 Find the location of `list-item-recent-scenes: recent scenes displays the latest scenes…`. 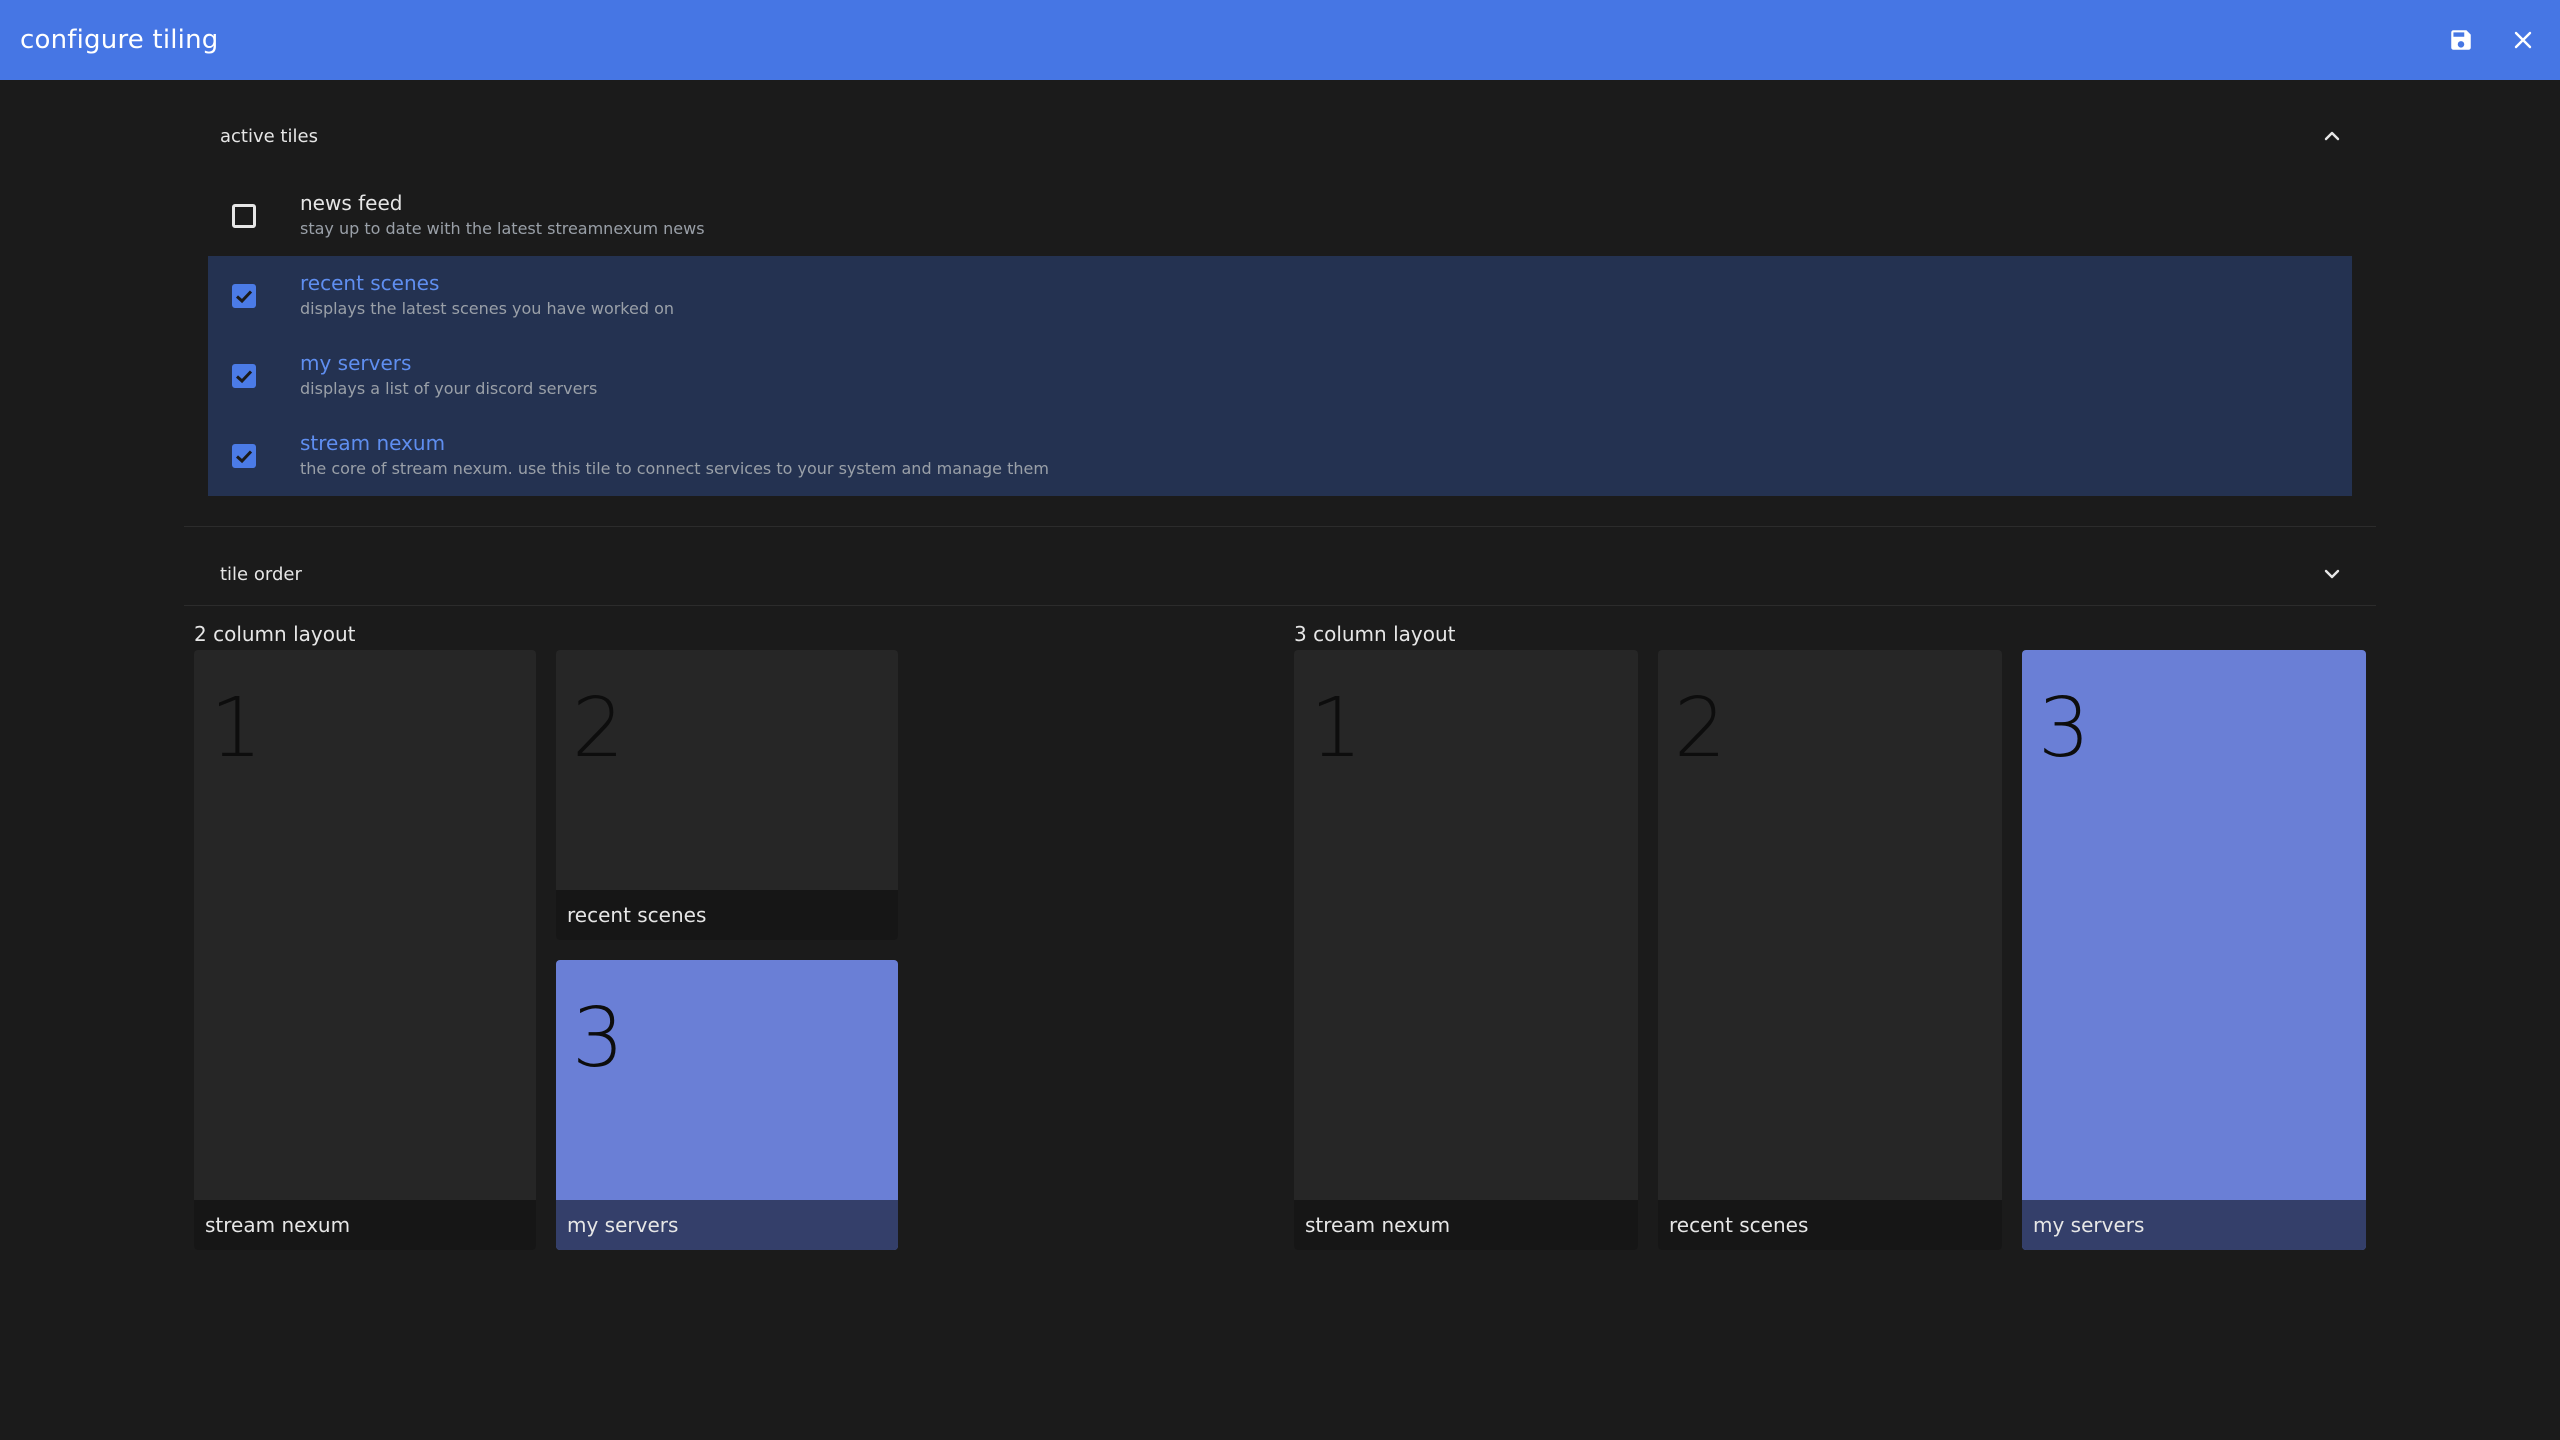

list-item-recent-scenes: recent scenes displays the latest scenes… is located at coordinates (1280, 296).